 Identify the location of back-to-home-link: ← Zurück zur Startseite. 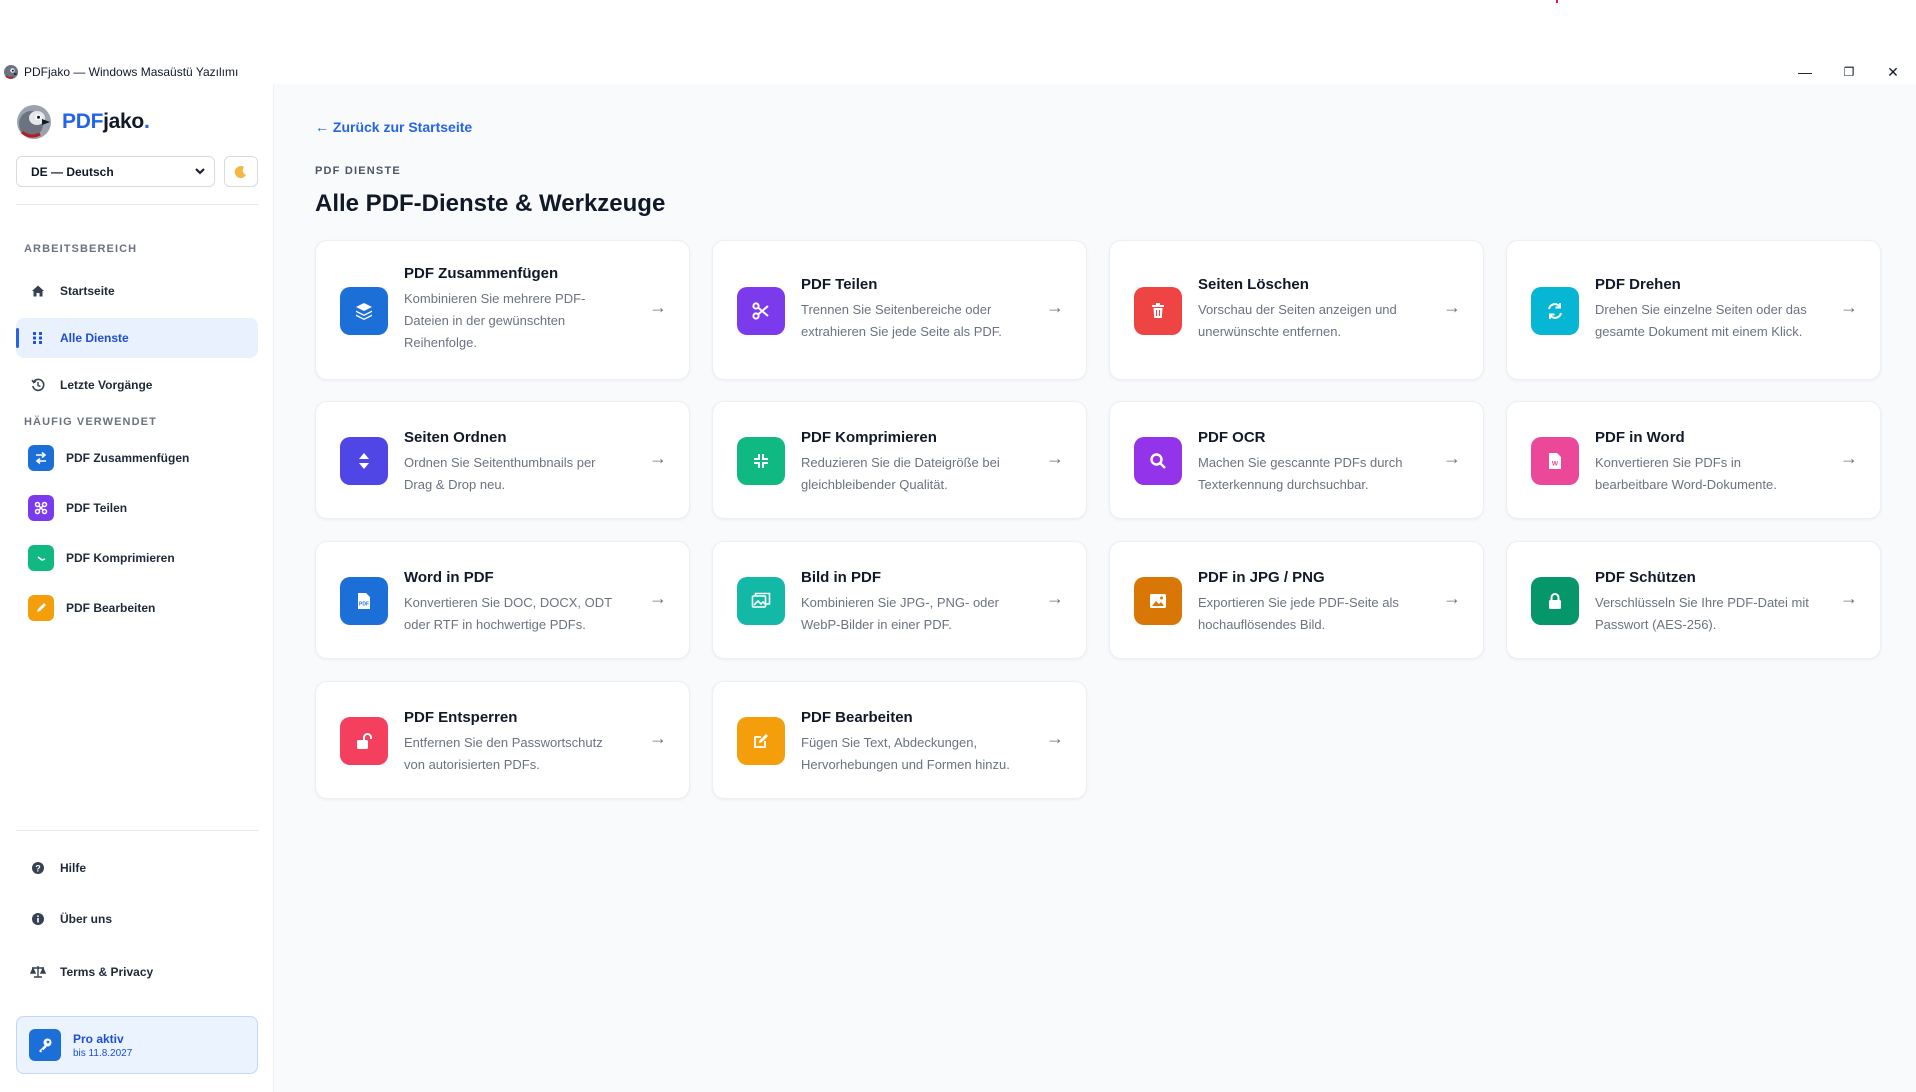
(393, 127).